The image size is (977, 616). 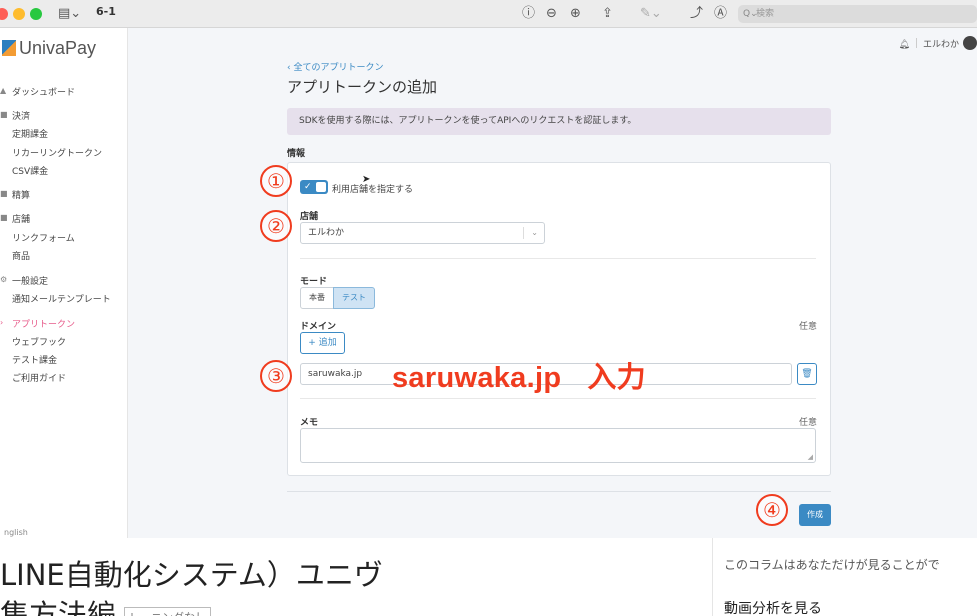 I want to click on logo: UnivaPay, so click(x=49, y=48).